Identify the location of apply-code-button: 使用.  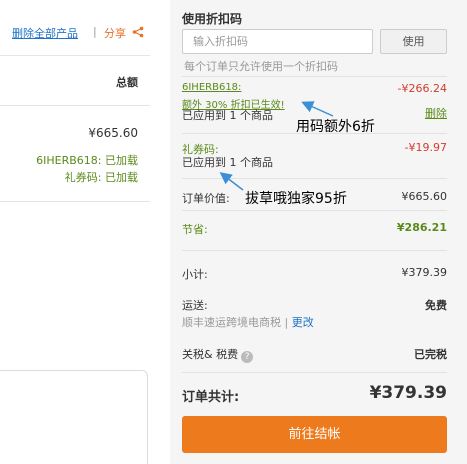
(413, 41).